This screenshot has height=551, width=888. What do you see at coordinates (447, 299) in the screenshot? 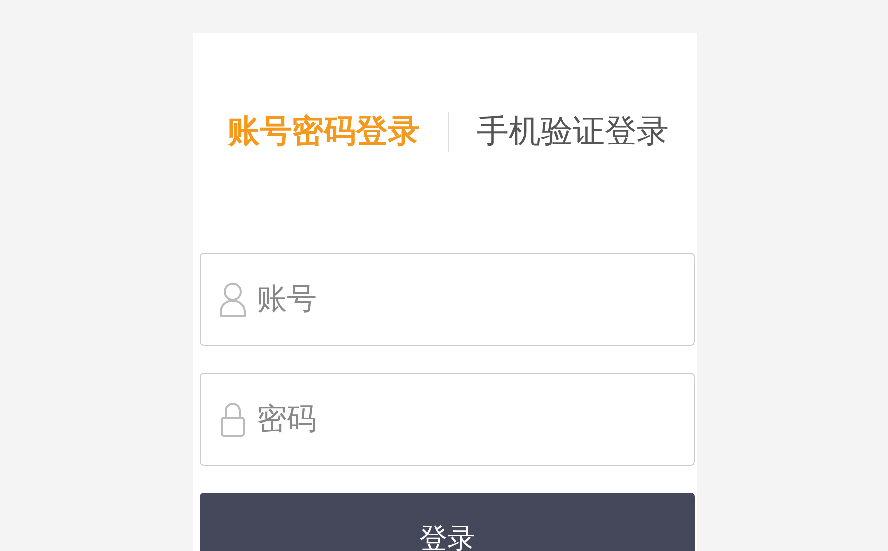
I see `account-field: 账号` at bounding box center [447, 299].